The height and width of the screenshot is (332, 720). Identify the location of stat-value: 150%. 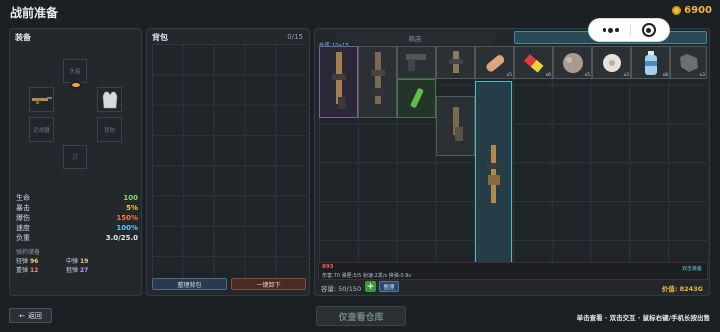
(127, 218).